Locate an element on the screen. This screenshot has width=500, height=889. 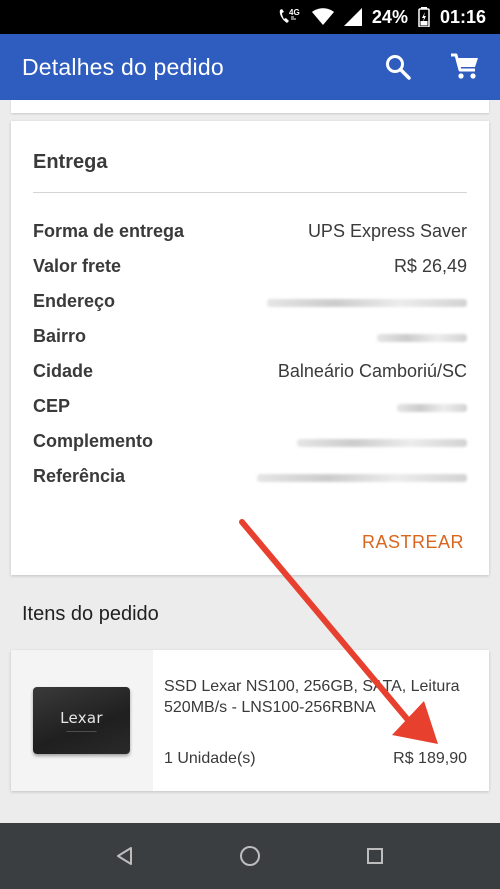
delivery-row-district: Bairro is located at coordinates (250, 336).